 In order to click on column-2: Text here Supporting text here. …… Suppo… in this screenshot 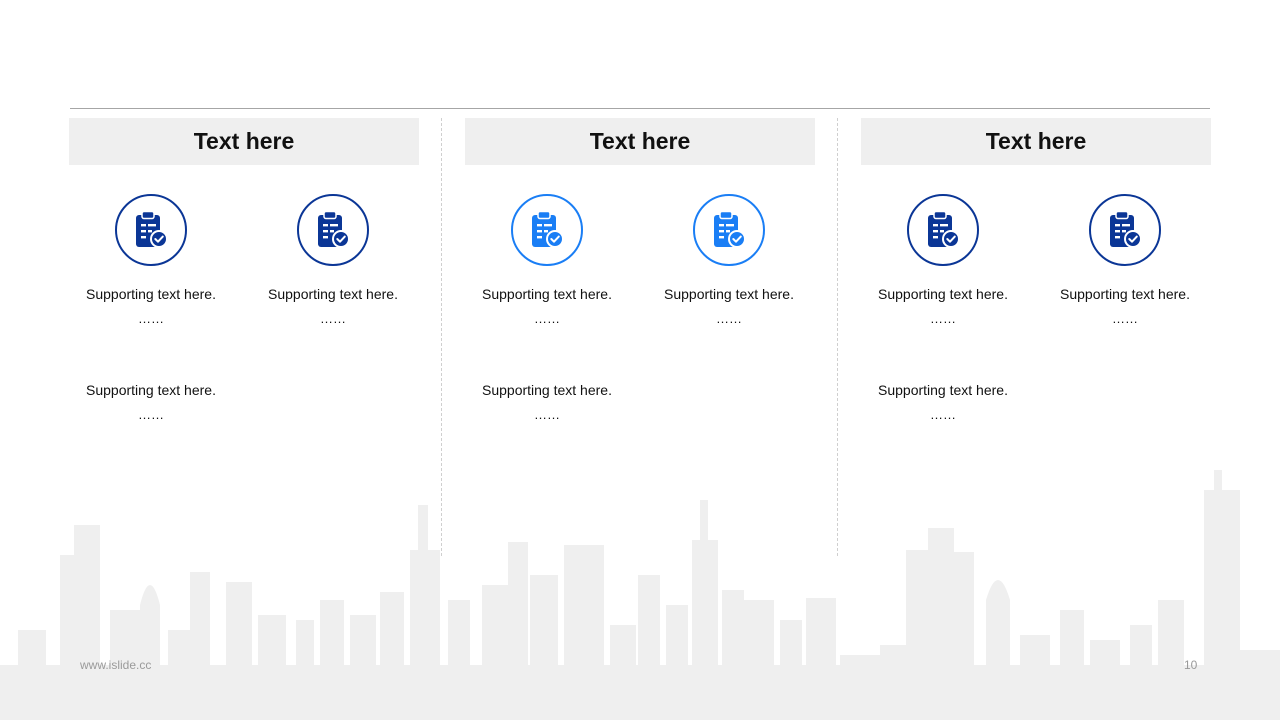, I will do `click(640, 283)`.